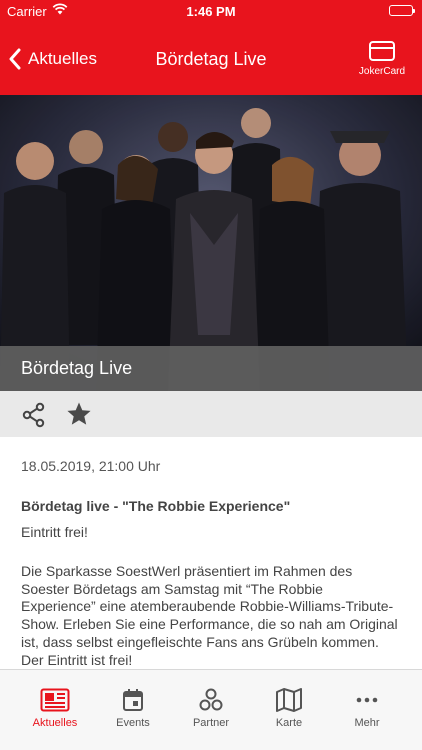 The height and width of the screenshot is (750, 422). I want to click on back-chevron-icon, so click(15, 59).